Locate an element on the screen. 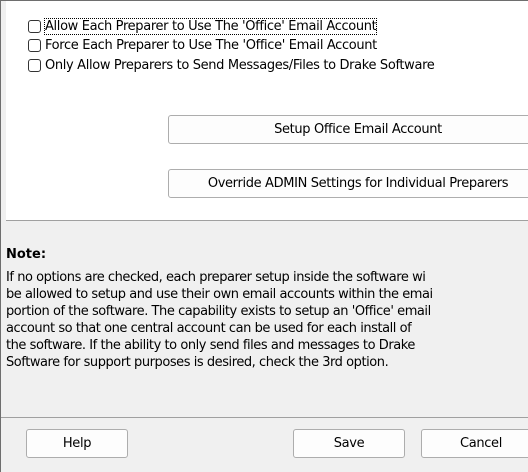  only-drake-software-checkbox is located at coordinates (34, 65).